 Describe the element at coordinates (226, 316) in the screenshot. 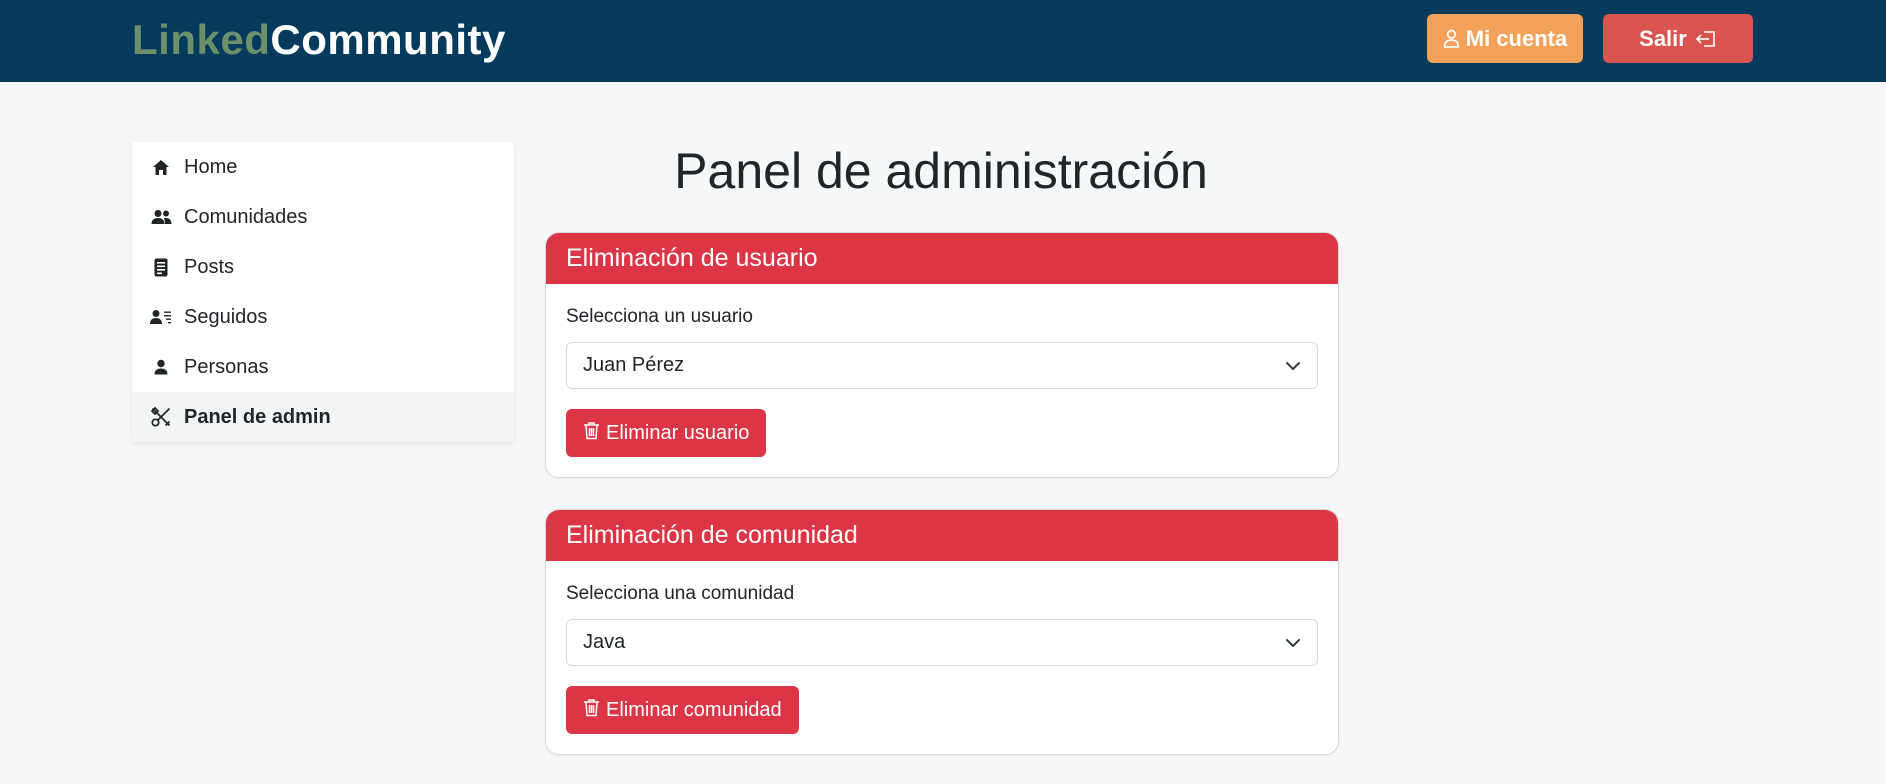

I see `sidebar-item-label: Seguidos` at that location.